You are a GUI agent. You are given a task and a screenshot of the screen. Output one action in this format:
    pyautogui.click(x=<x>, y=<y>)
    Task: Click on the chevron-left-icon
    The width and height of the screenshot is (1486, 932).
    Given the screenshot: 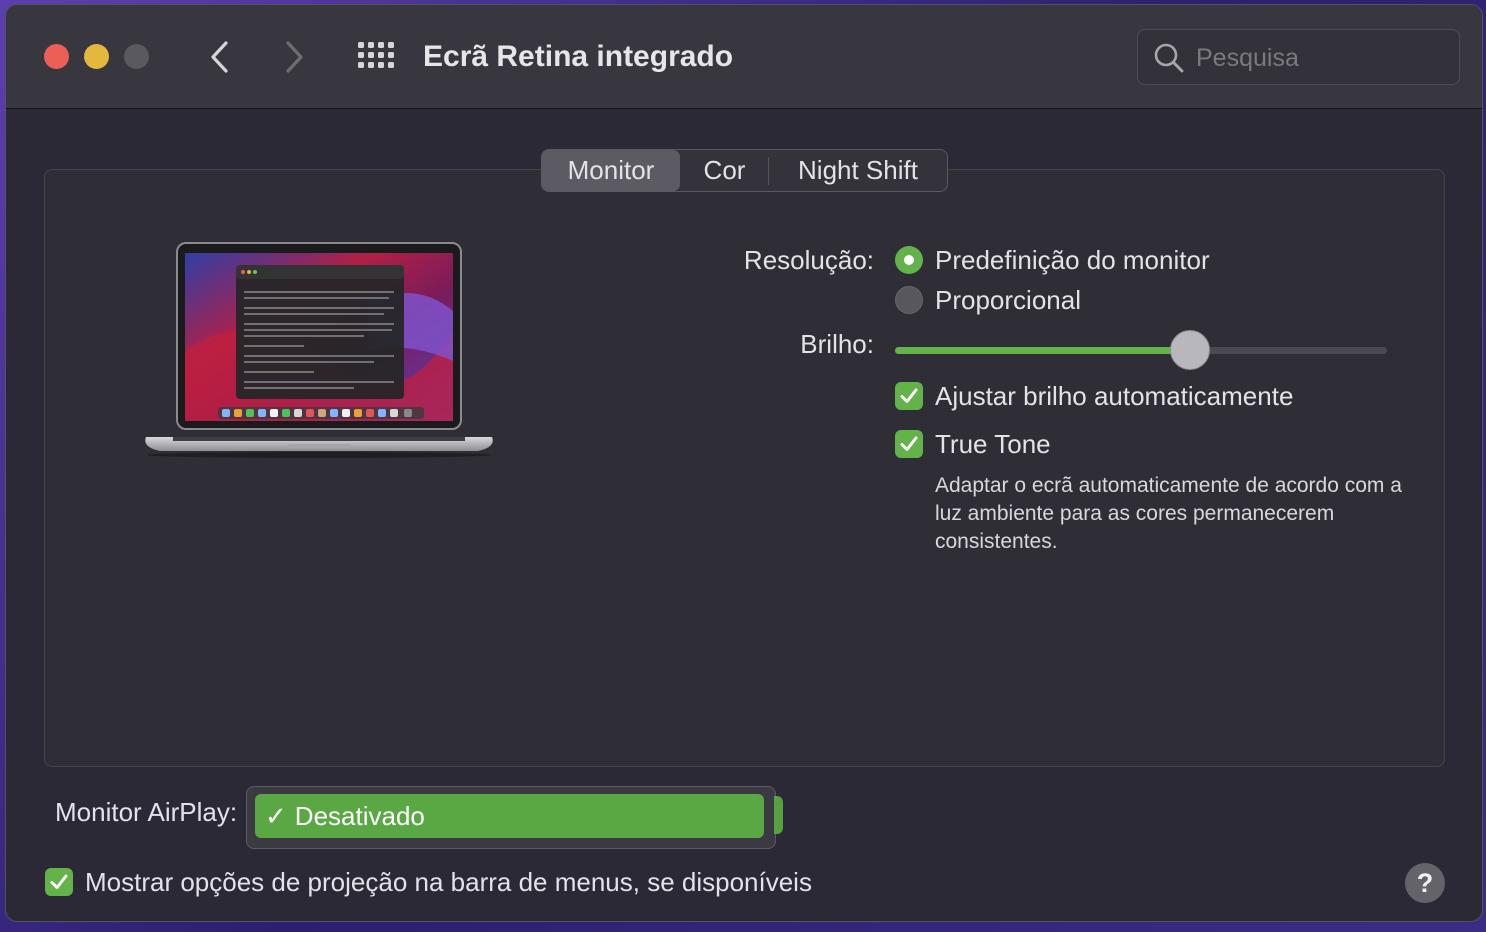 What is the action you would take?
    pyautogui.click(x=219, y=57)
    